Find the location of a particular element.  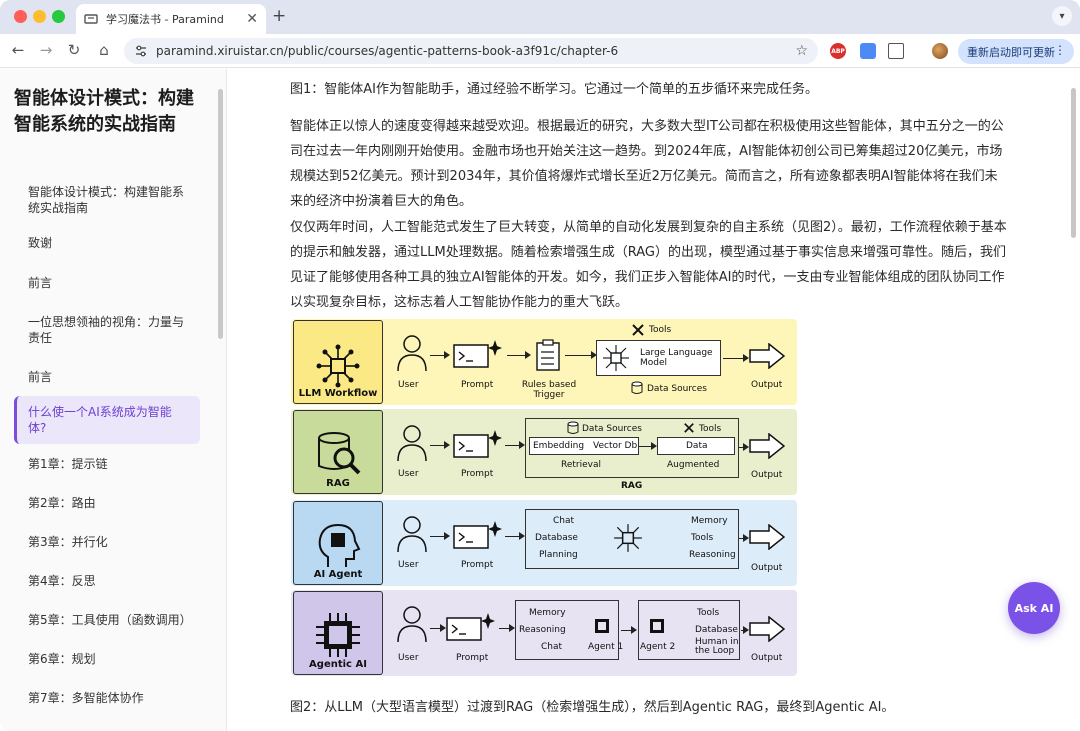

adblock-extension-icon: ABP is located at coordinates (838, 51).